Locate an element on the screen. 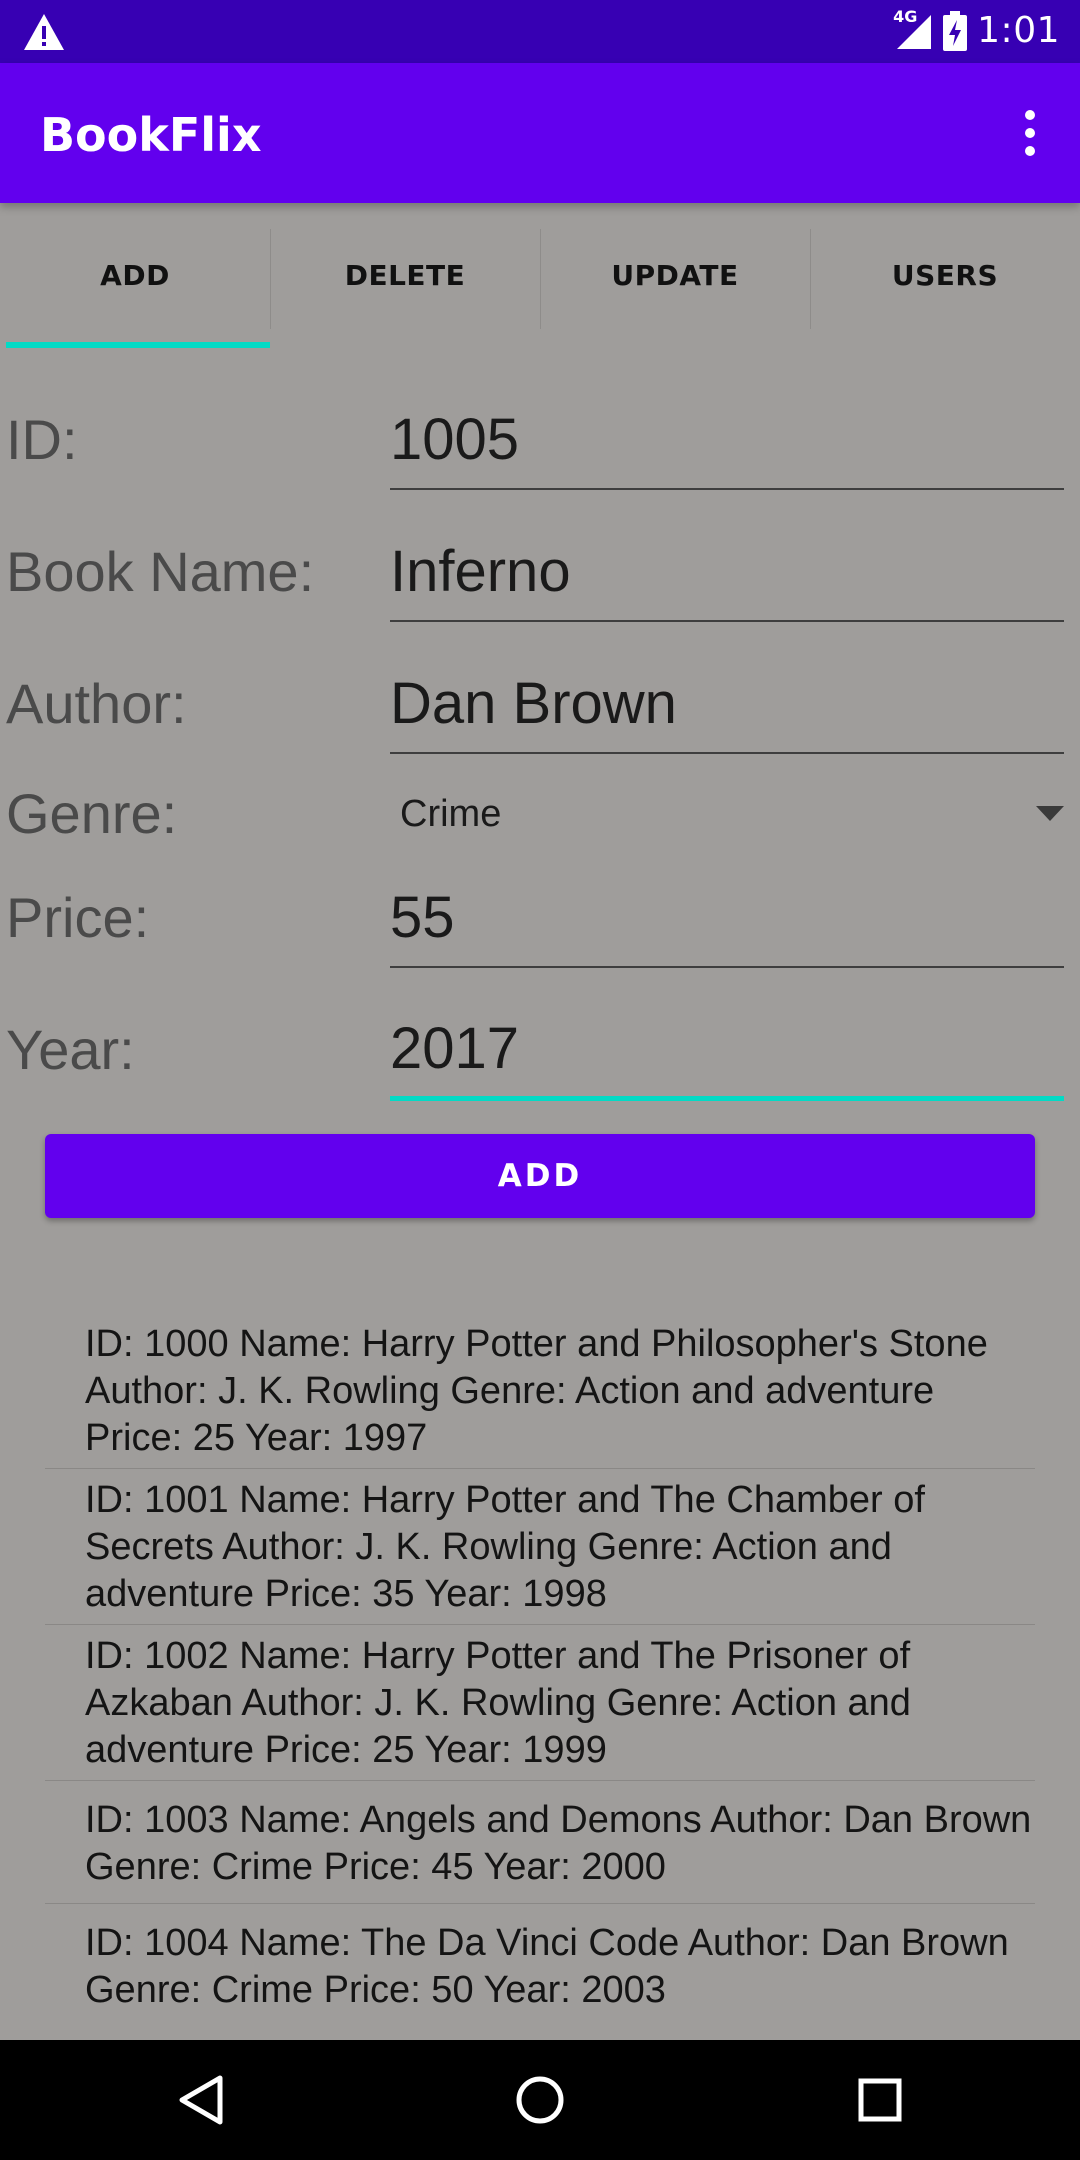 This screenshot has width=1080, height=2160. recents-icon is located at coordinates (880, 2100).